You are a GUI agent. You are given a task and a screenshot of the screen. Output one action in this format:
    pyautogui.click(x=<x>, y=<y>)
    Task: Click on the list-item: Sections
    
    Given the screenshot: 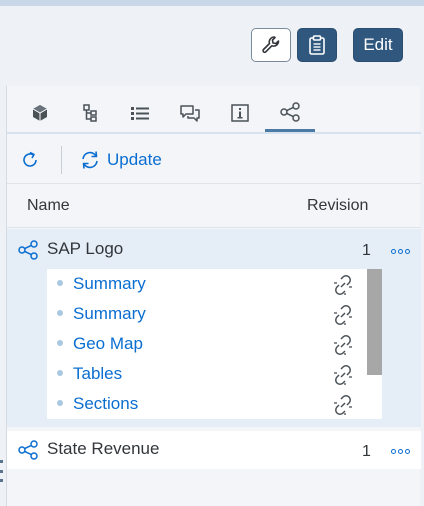 What is the action you would take?
    pyautogui.click(x=207, y=404)
    